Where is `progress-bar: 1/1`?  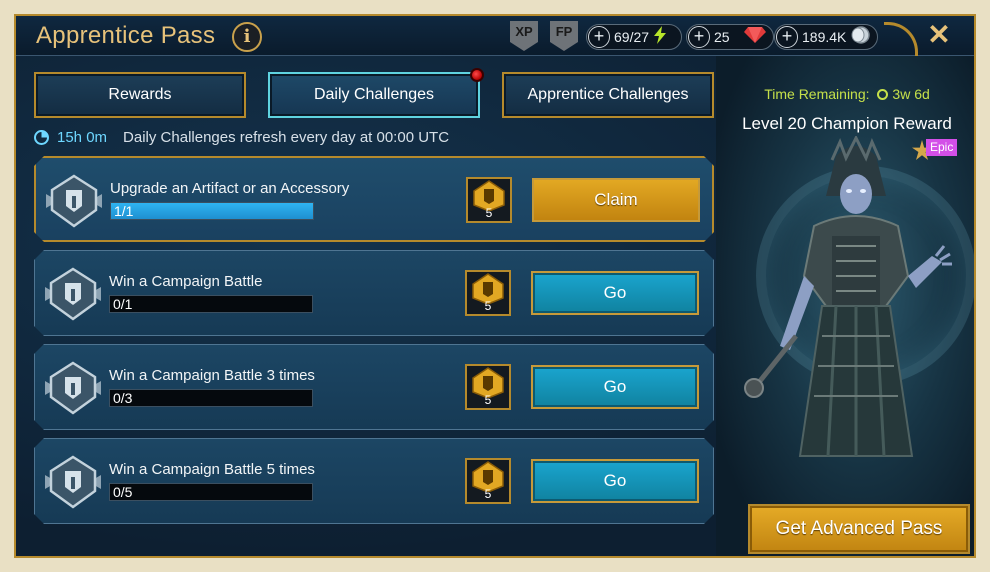 progress-bar: 1/1 is located at coordinates (212, 211).